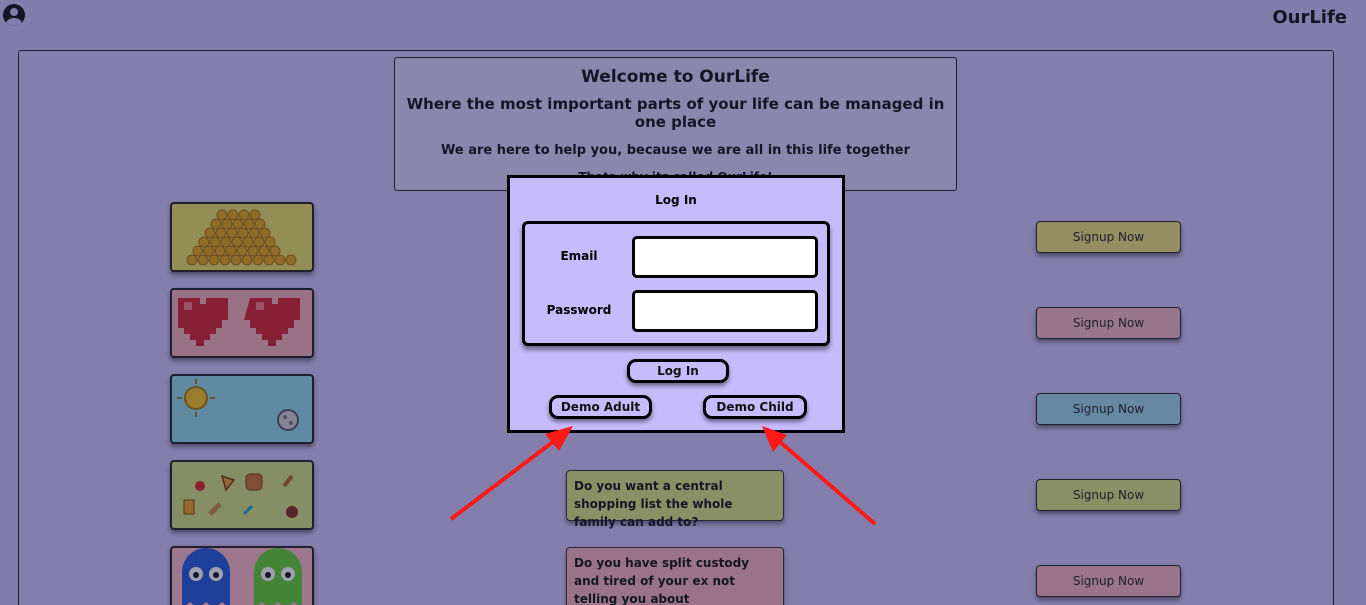 This screenshot has height=605, width=1366. Describe the element at coordinates (823, 479) in the screenshot. I see `arrow-to-demo-child` at that location.